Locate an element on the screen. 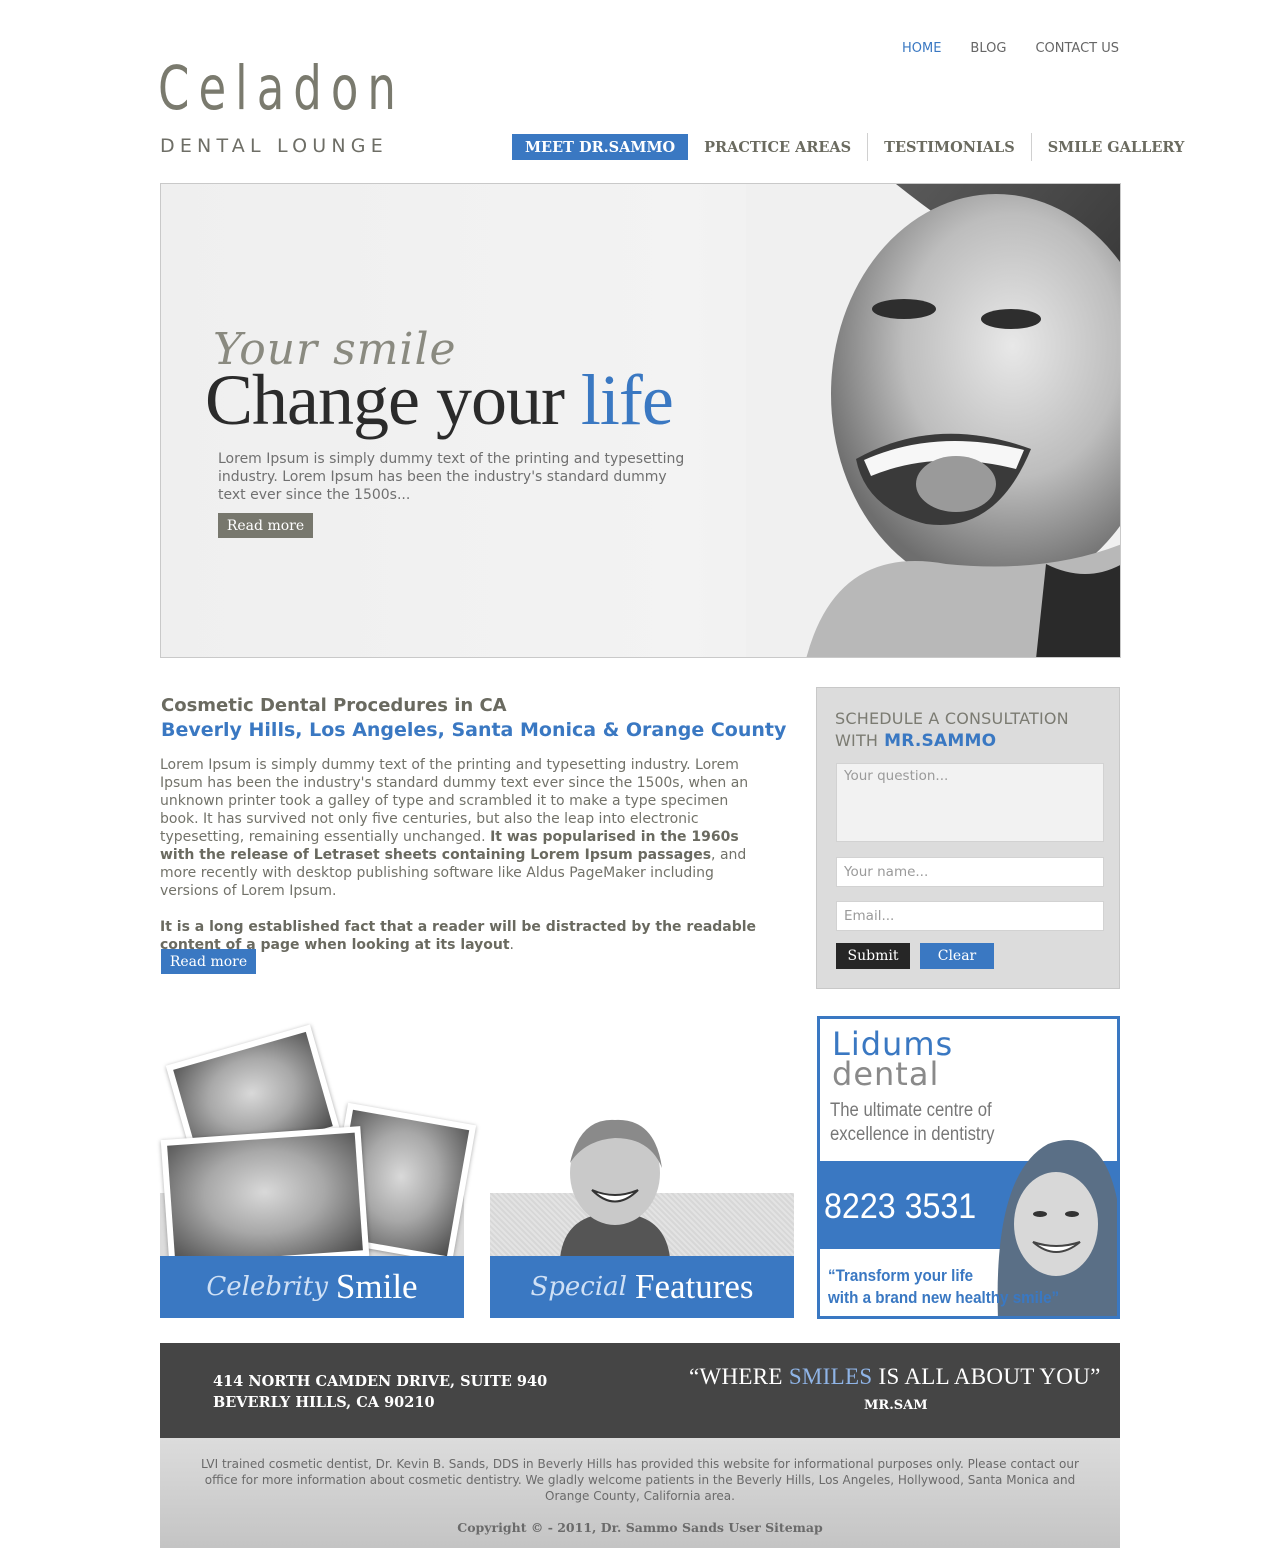 The width and height of the screenshot is (1280, 1548). schedule-heading: SCHEDULE A CONSULTATION WITH MR.SAMMO is located at coordinates (952, 730).